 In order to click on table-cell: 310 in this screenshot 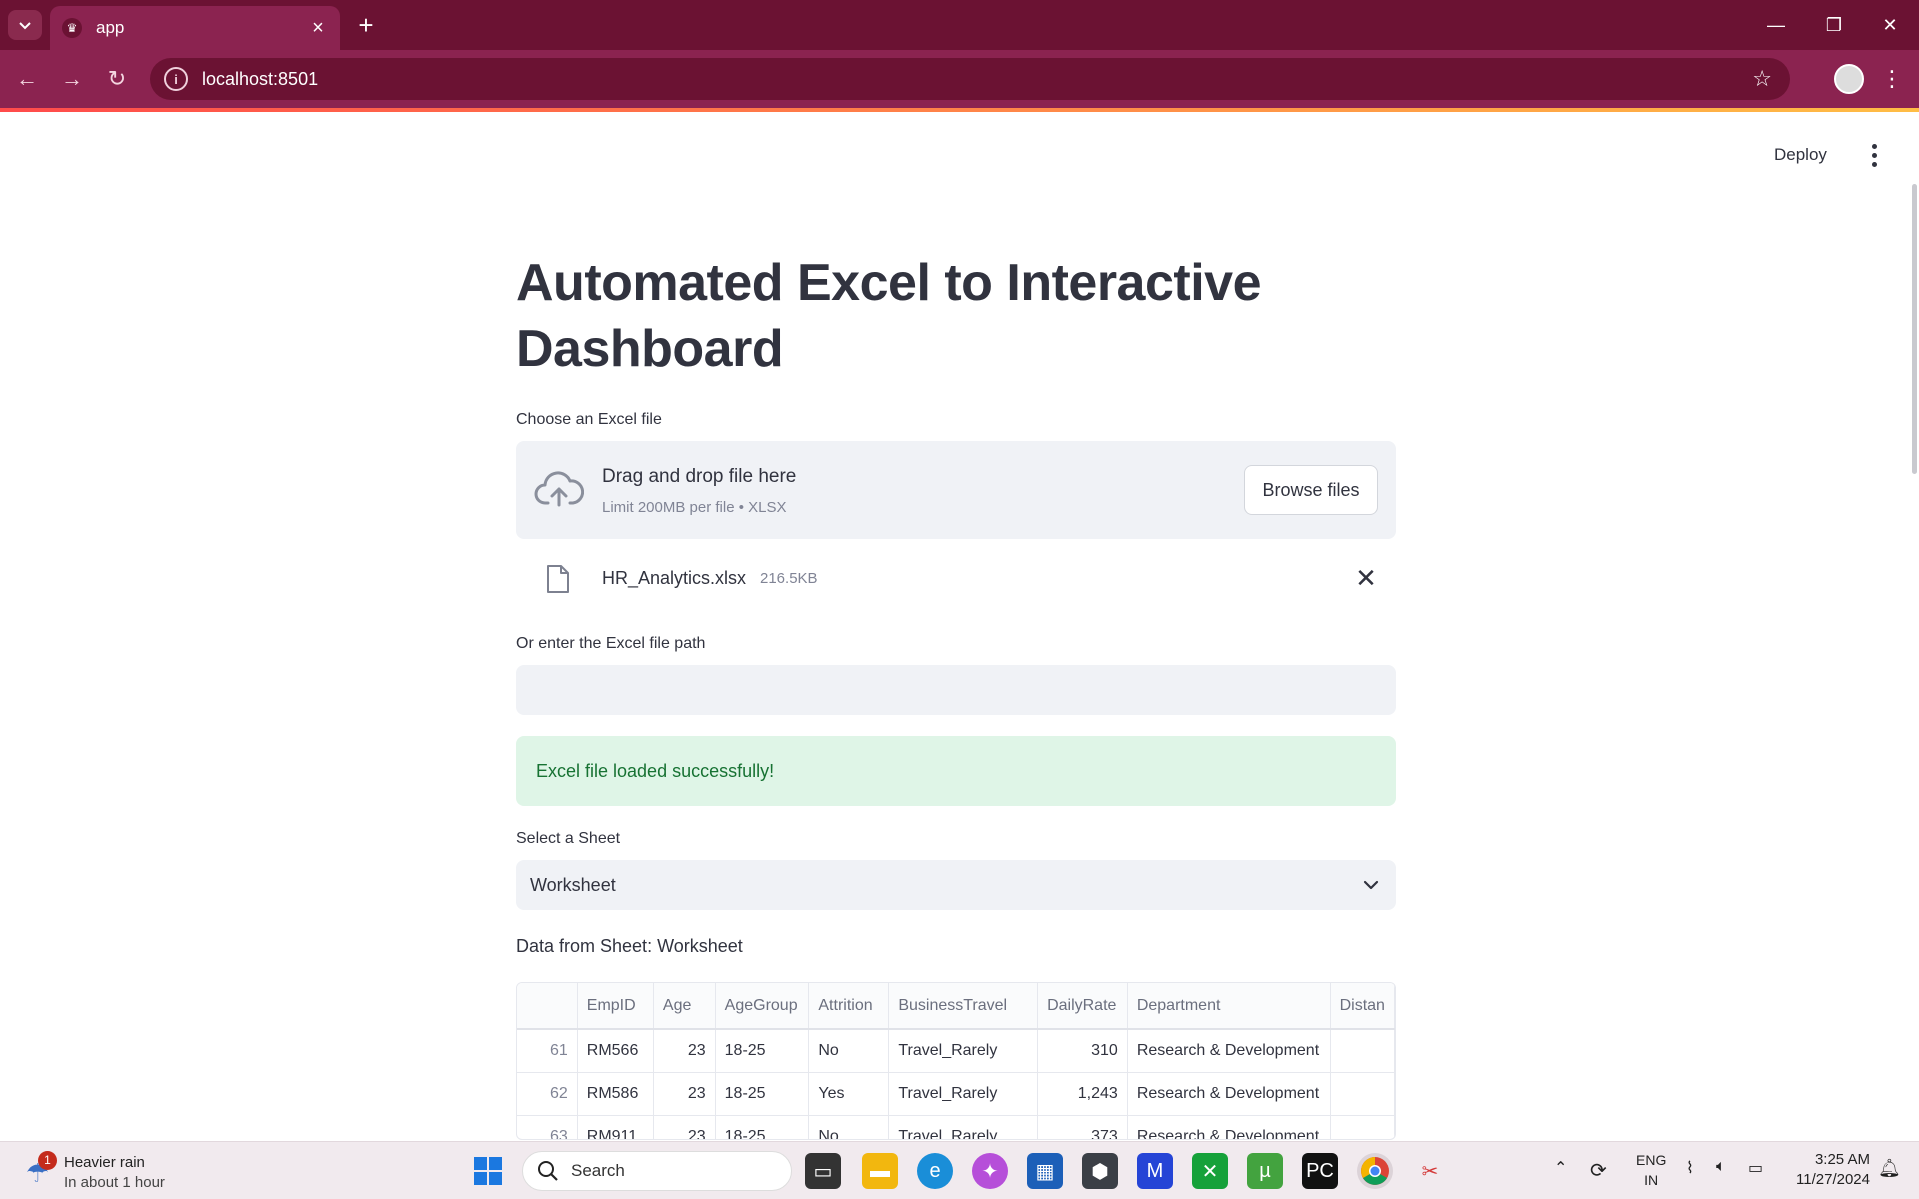, I will do `click(1082, 1051)`.